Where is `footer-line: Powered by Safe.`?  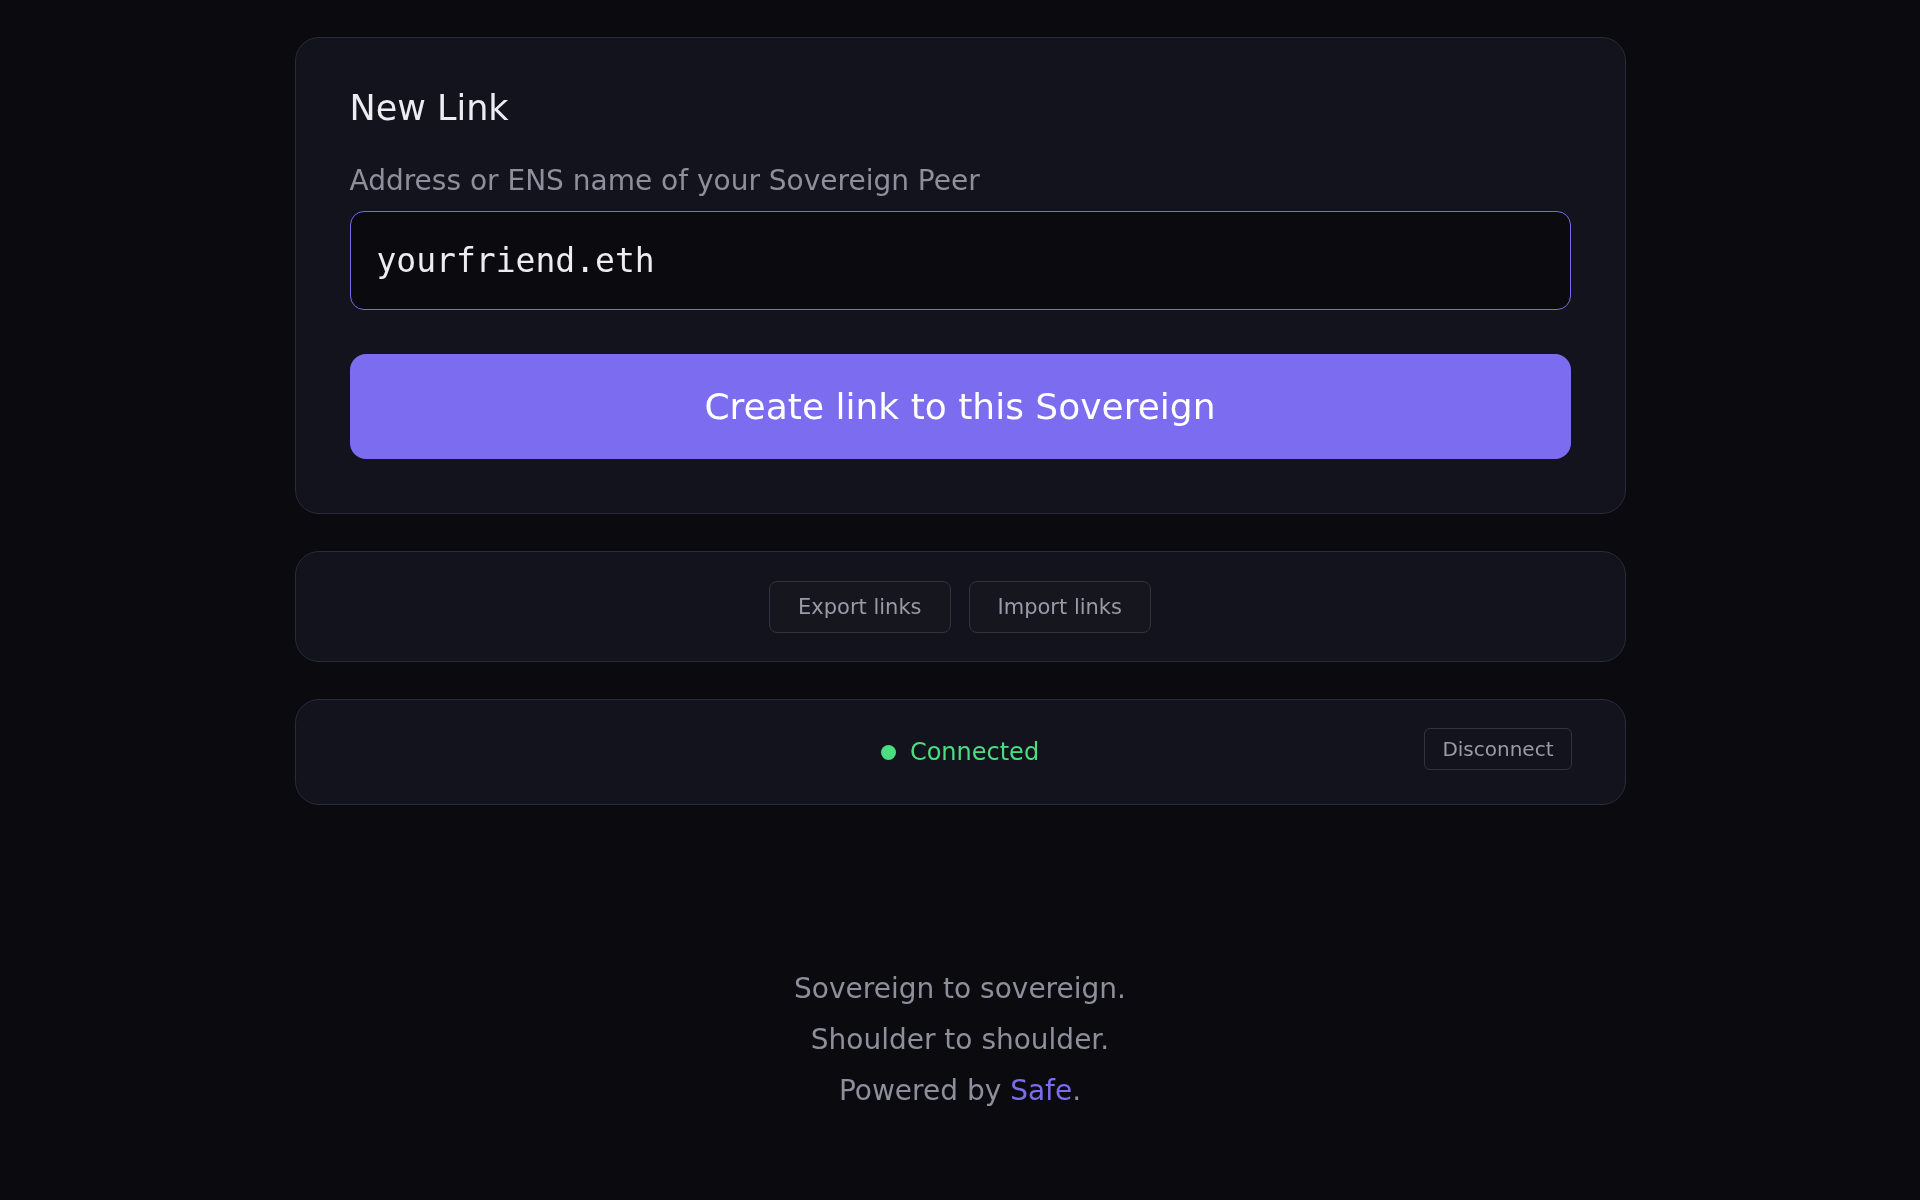
footer-line: Powered by Safe. is located at coordinates (960, 1090).